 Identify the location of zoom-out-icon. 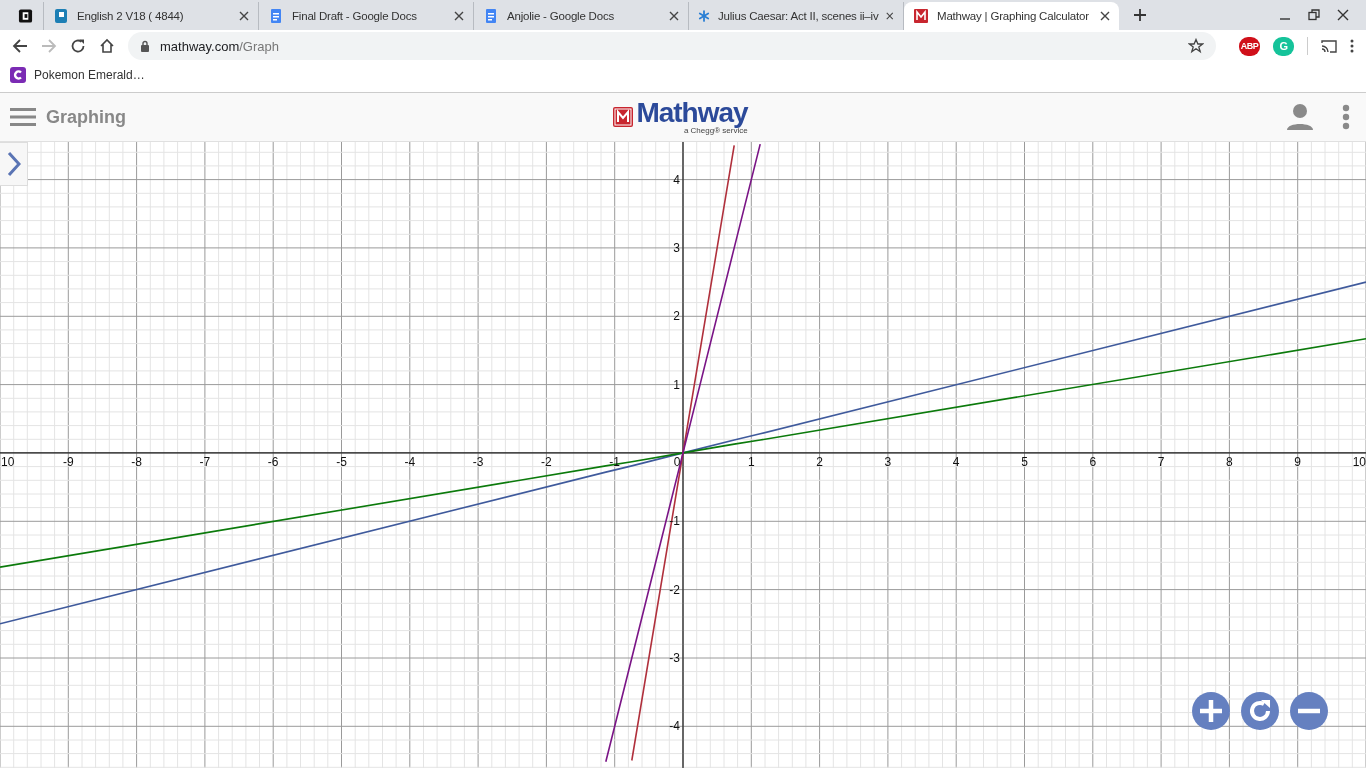
(1309, 711).